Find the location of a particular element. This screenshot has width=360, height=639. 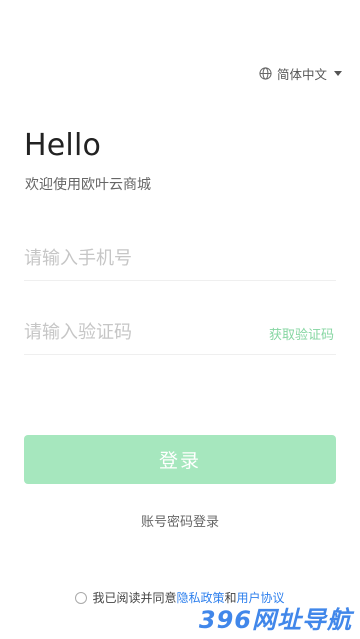

get-code-button: 获取验证码 is located at coordinates (301, 333).